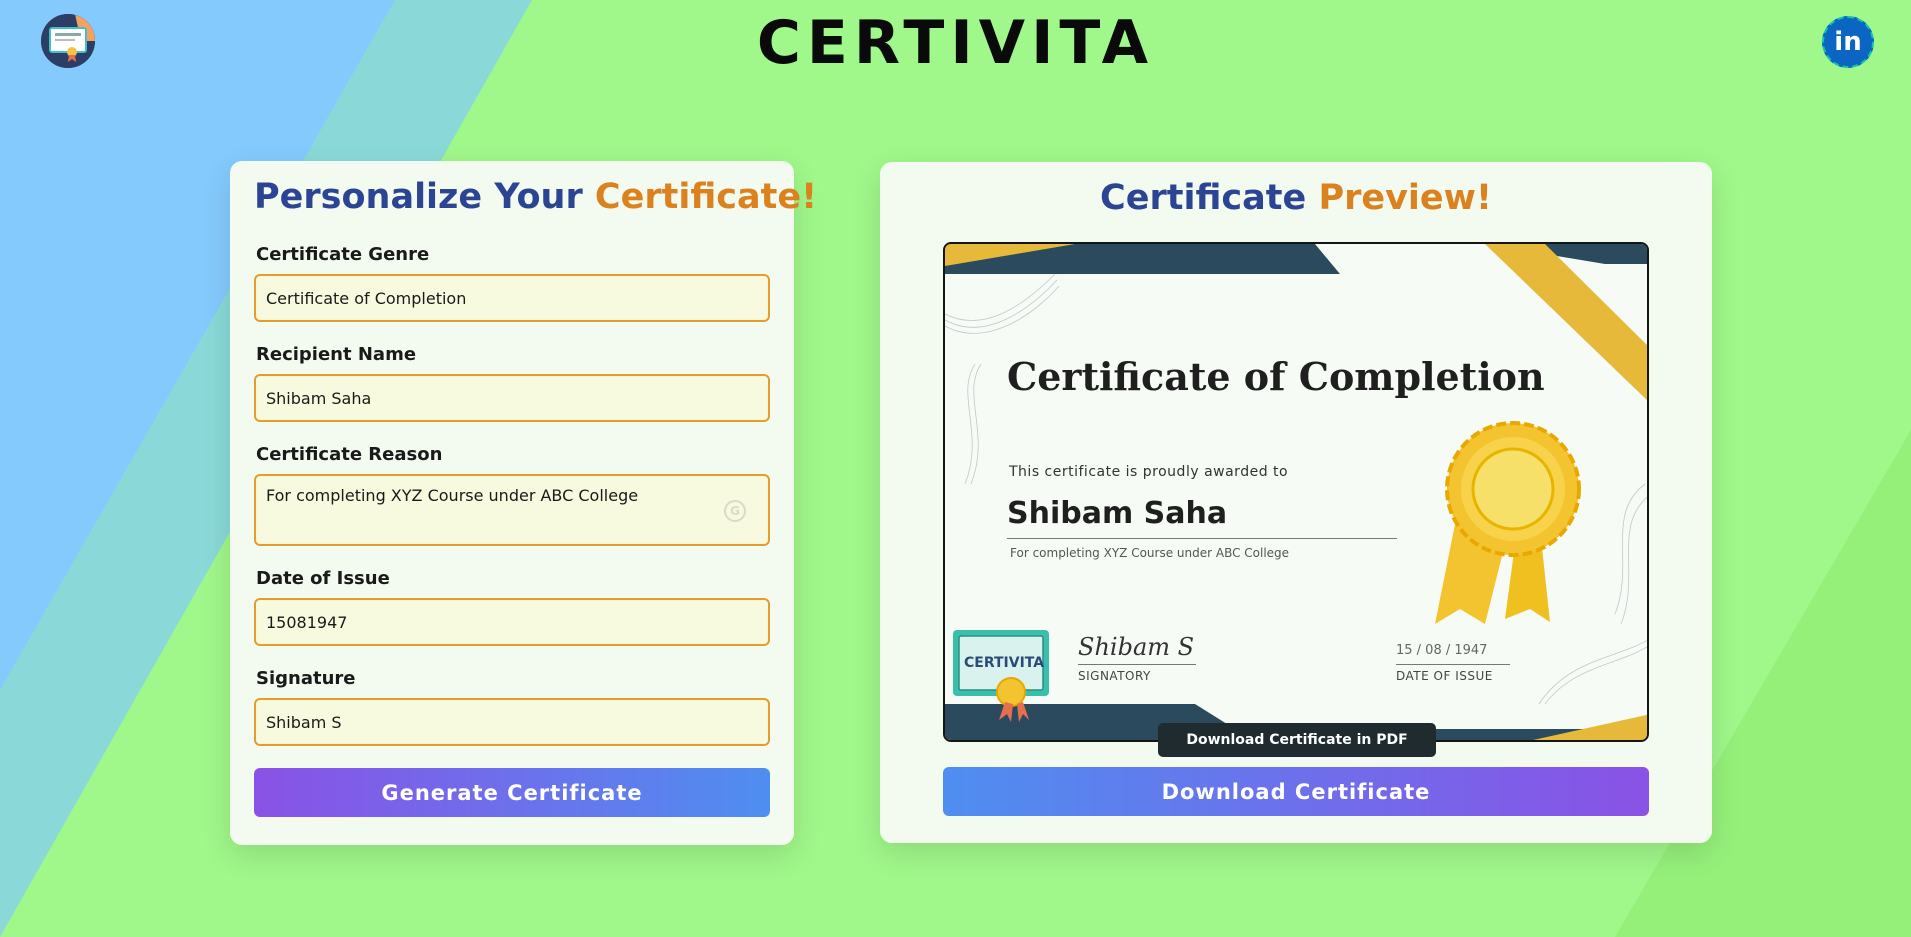  I want to click on date-input, so click(512, 622).